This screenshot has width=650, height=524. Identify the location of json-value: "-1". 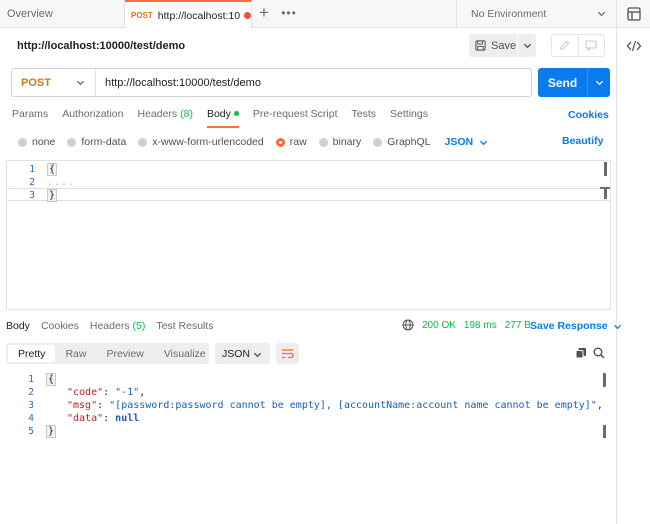
(127, 392).